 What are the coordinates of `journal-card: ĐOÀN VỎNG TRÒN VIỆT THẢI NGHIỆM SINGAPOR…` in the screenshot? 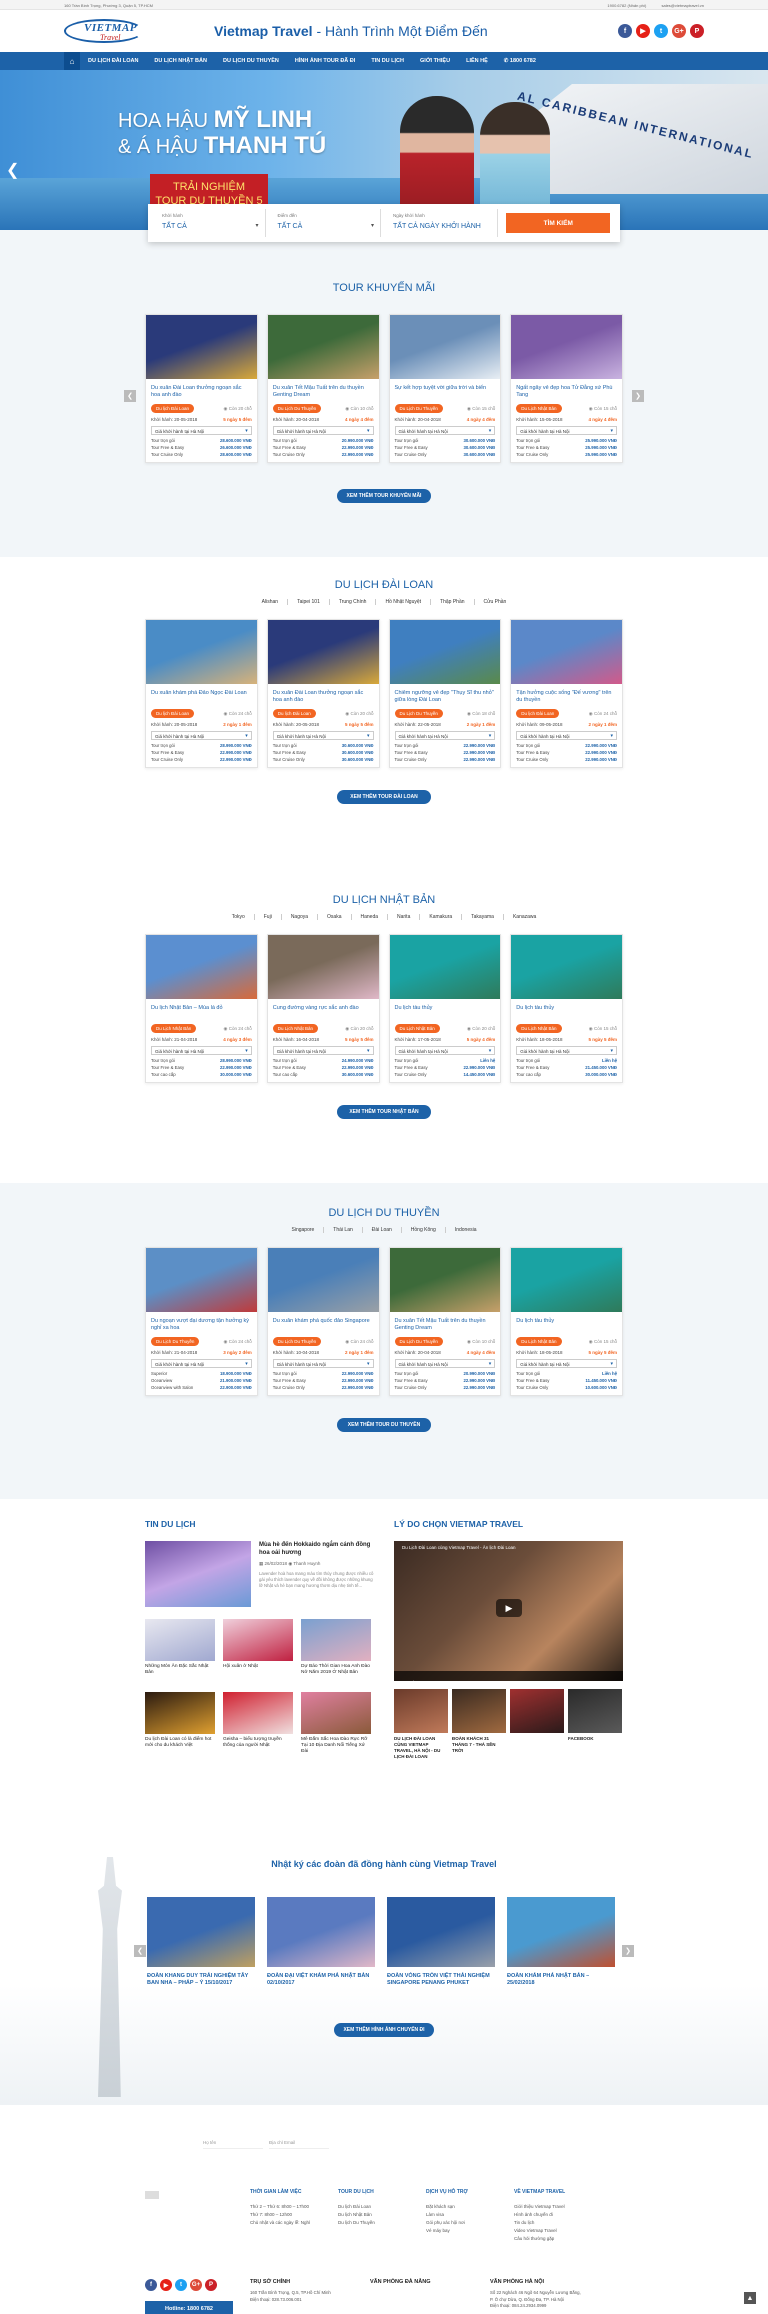 It's located at (441, 1942).